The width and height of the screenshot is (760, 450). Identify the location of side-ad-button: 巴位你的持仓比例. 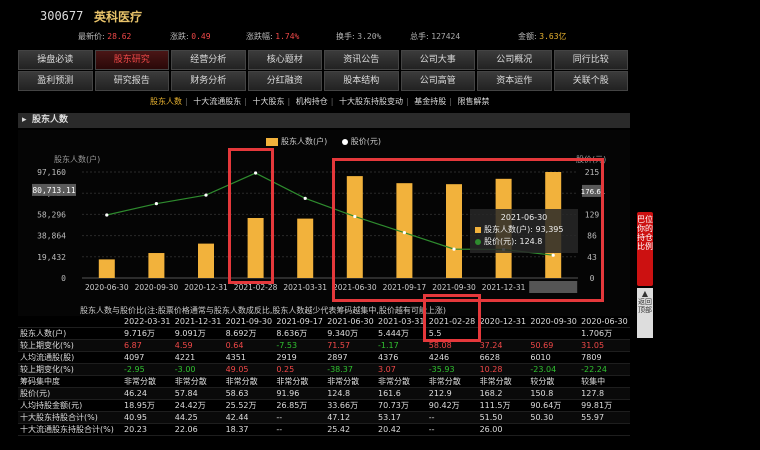
(645, 249).